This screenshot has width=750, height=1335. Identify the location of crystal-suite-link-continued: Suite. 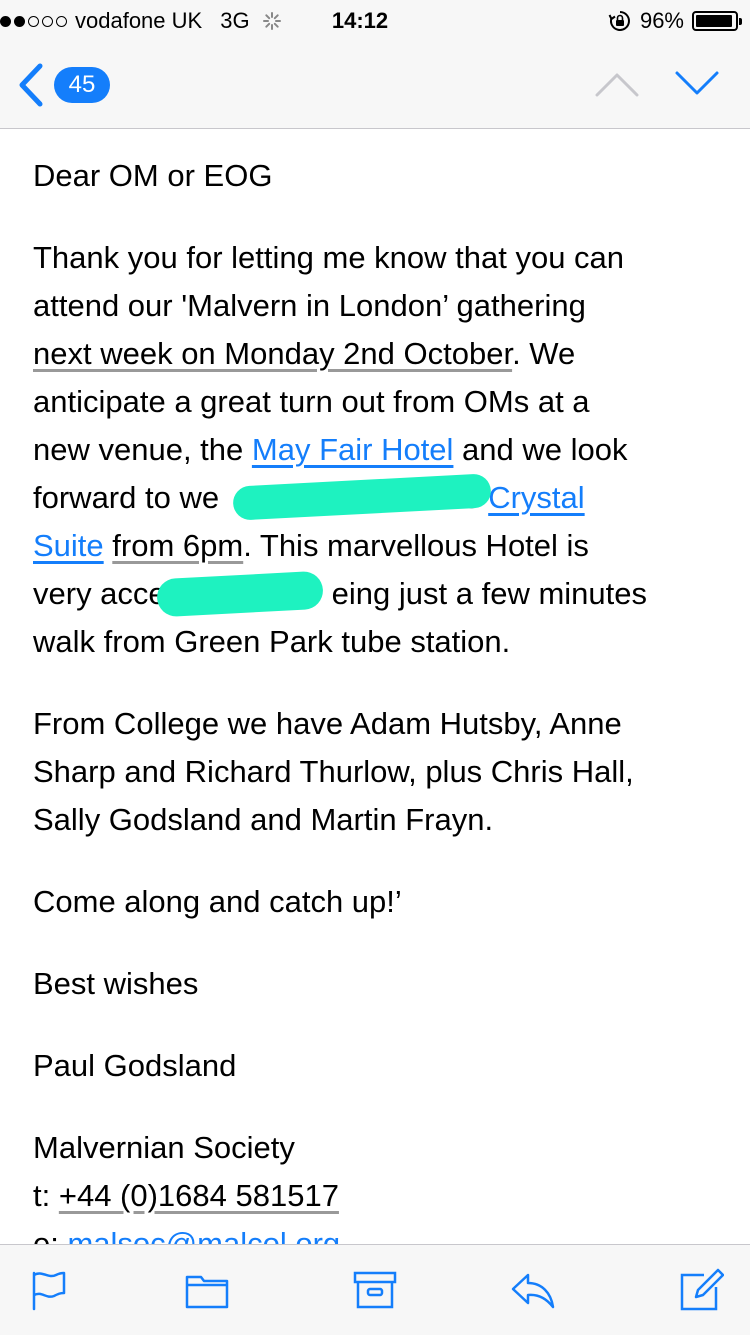
(68, 545).